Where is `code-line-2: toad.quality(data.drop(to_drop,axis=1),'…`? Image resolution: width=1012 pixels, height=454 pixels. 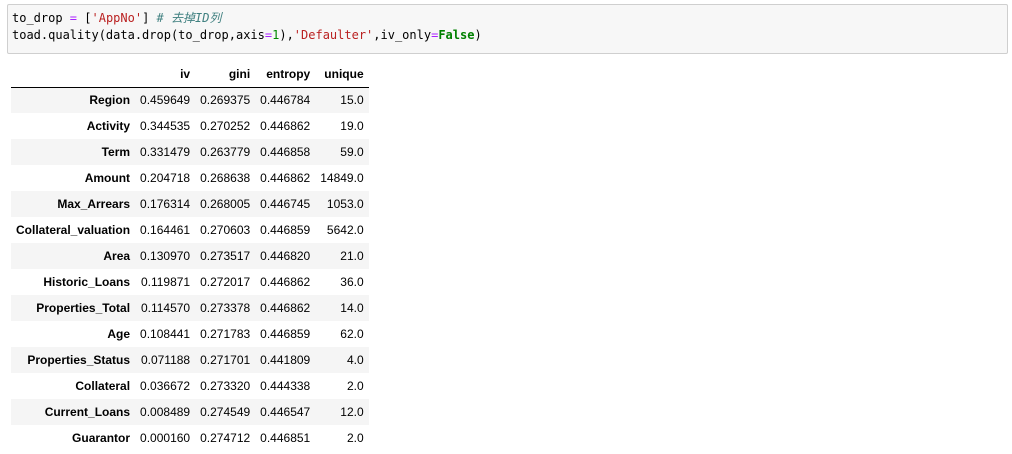 code-line-2: toad.quality(data.drop(to_drop,axis=1),'… is located at coordinates (507, 35).